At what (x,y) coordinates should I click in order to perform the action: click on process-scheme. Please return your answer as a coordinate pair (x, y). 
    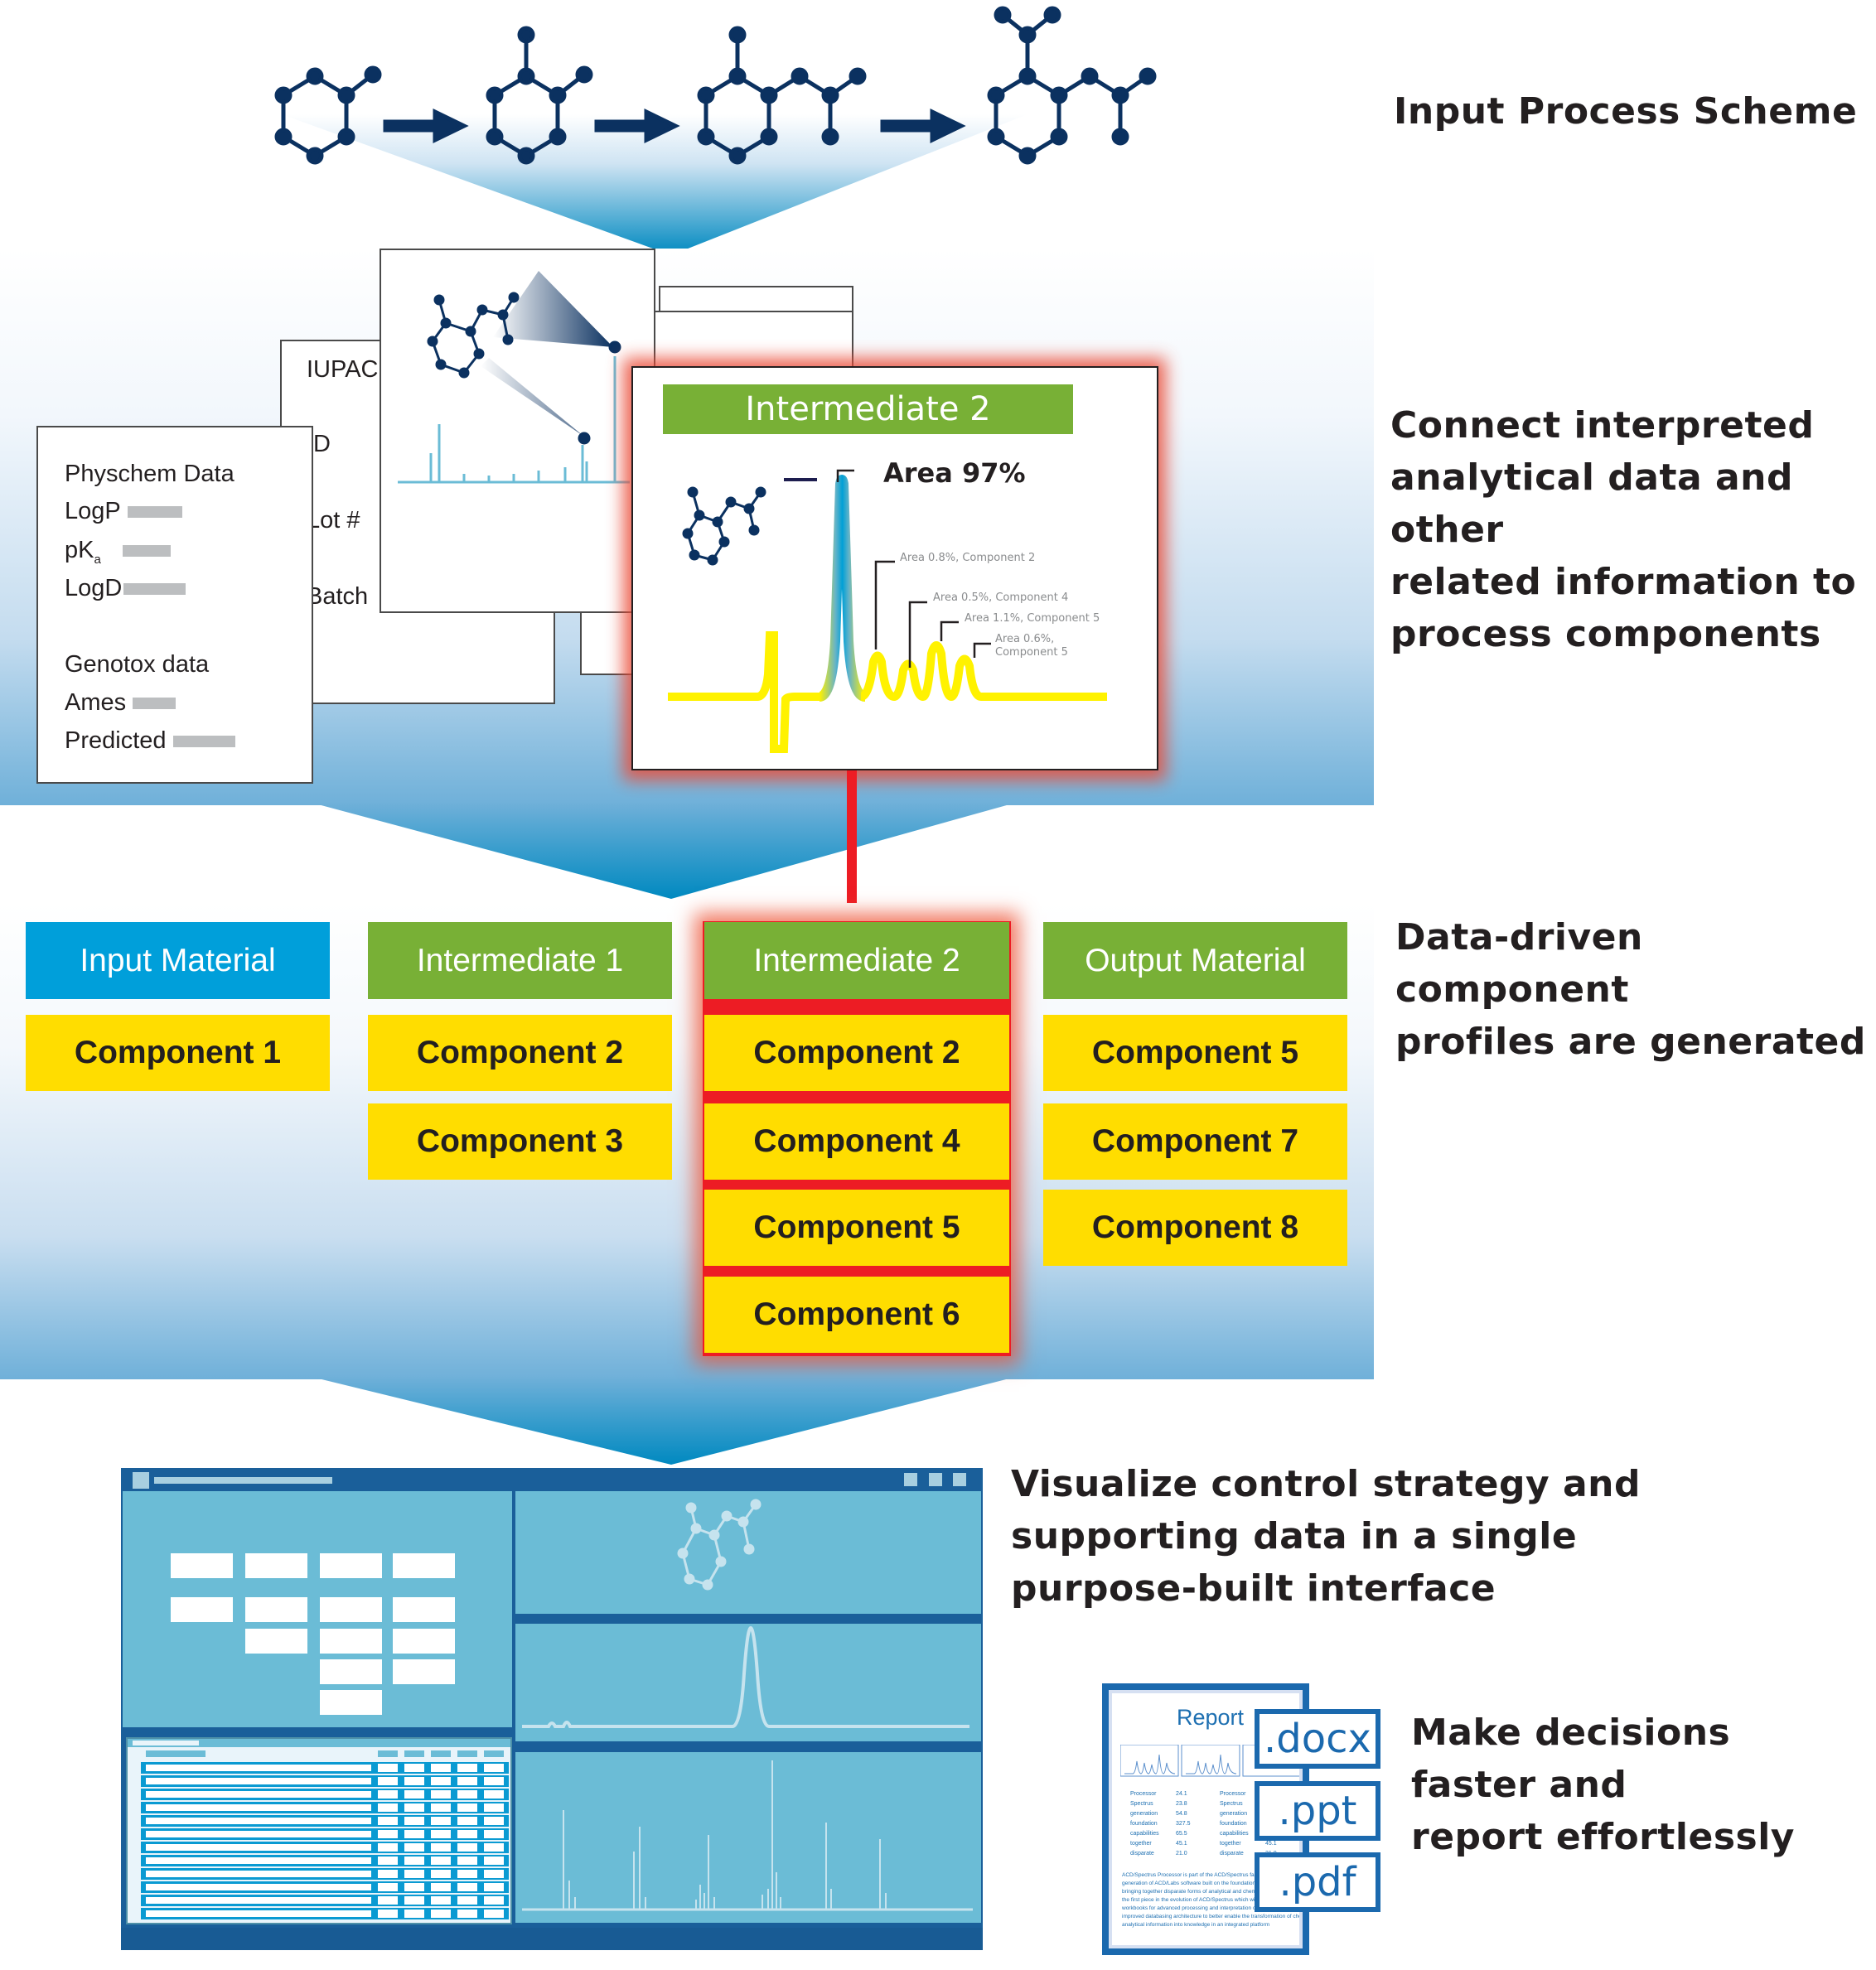
    Looking at the image, I should click on (715, 85).